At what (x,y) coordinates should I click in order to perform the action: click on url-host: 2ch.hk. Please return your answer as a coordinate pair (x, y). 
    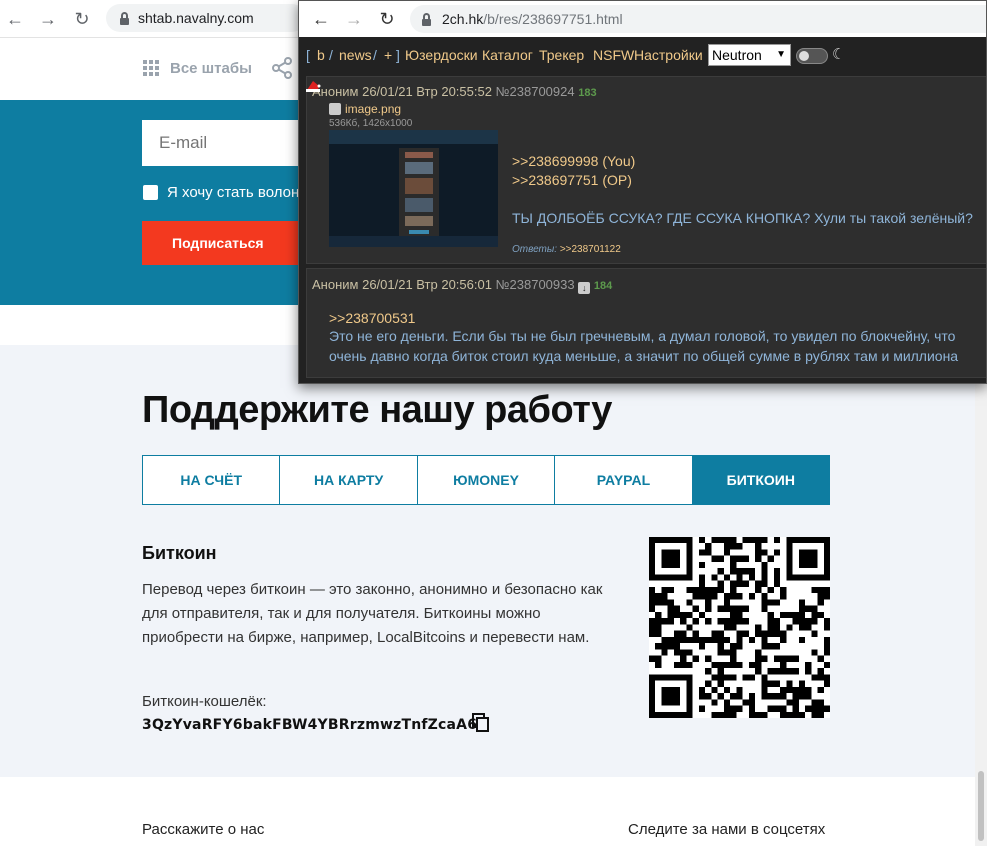
    Looking at the image, I should click on (463, 19).